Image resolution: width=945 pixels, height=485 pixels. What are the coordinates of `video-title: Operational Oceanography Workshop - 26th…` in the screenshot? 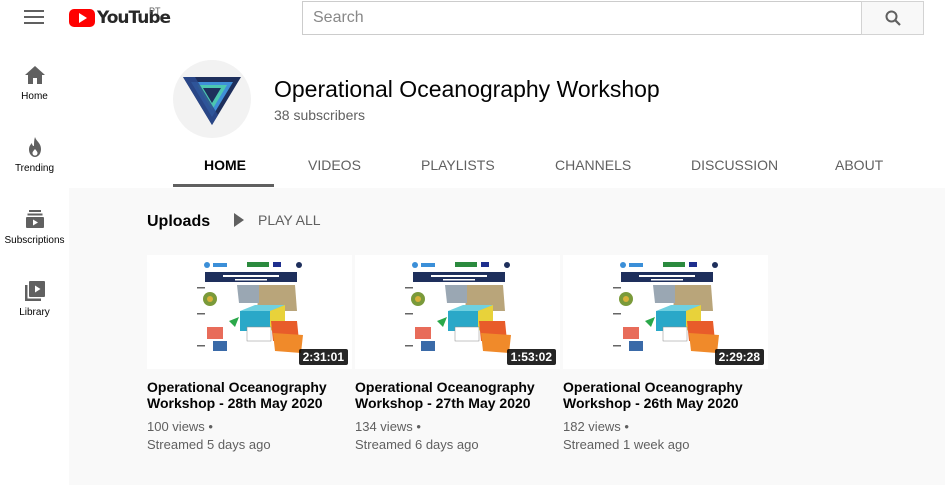 It's located at (665, 395).